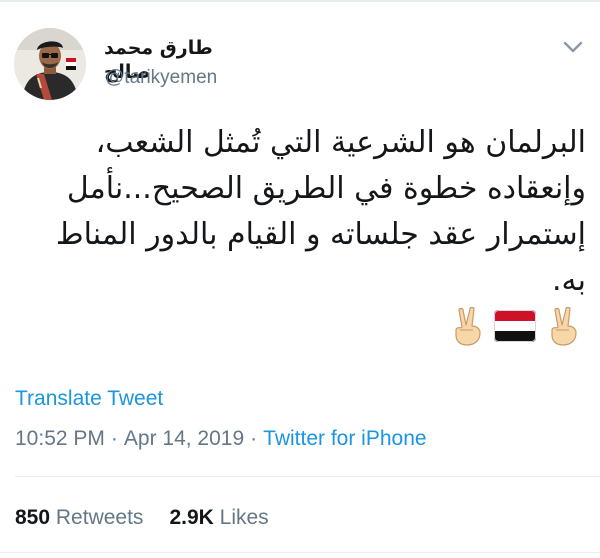 This screenshot has height=558, width=600. Describe the element at coordinates (60, 438) in the screenshot. I see `tweet-time: 10:52 PM` at that location.